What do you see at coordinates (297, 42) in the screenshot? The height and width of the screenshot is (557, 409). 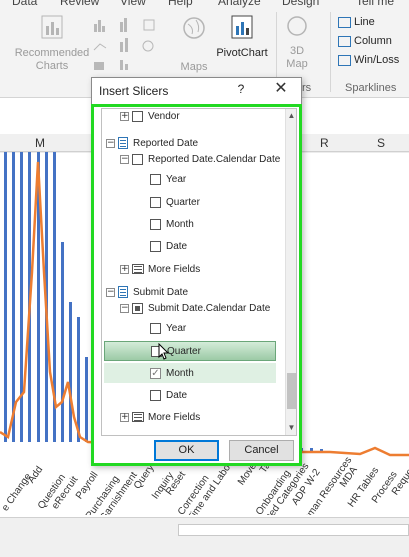 I see `3d-map-button: 3D Map` at bounding box center [297, 42].